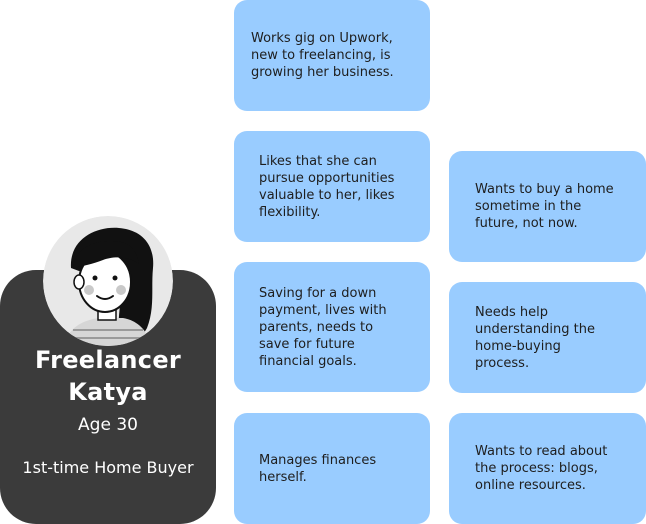 This screenshot has height=524, width=646. I want to click on note-text: Manages finances herself., so click(318, 468).